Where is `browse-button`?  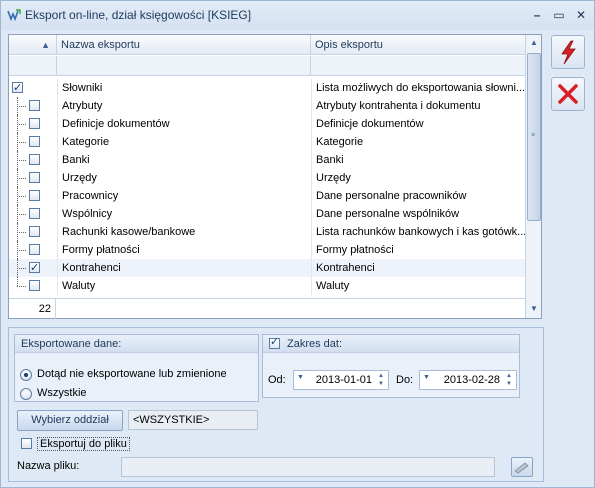 browse-button is located at coordinates (522, 467).